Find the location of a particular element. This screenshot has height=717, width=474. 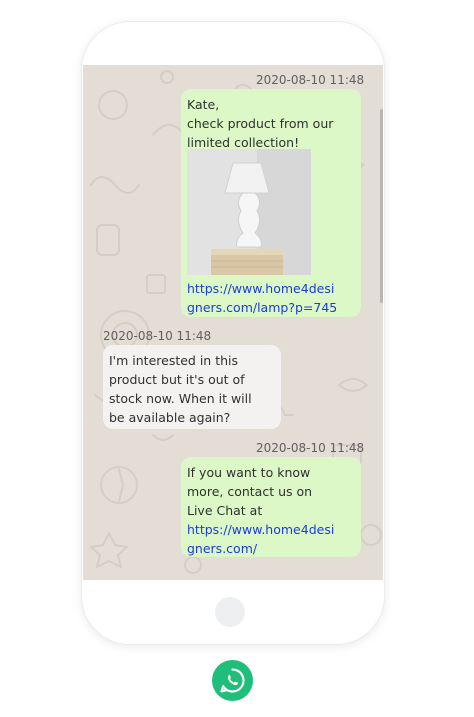

message-text: I'm interested in this is located at coordinates (174, 360).